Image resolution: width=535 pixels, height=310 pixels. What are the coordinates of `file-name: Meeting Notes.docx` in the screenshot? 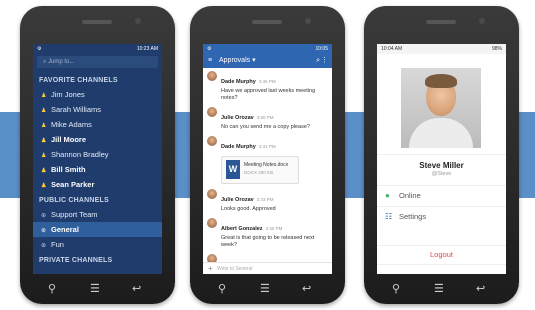 It's located at (266, 165).